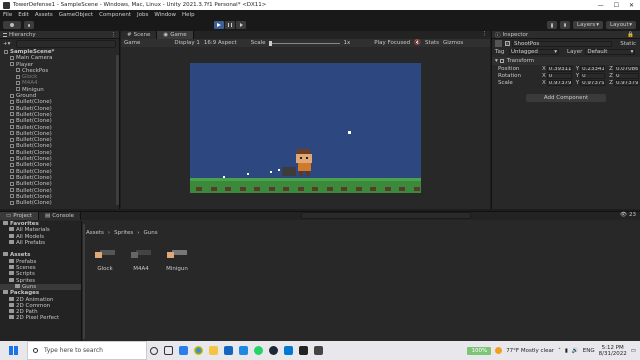 Image resolution: width=640 pixels, height=360 pixels. Describe the element at coordinates (566, 351) in the screenshot. I see `network-icon: ▮` at that location.